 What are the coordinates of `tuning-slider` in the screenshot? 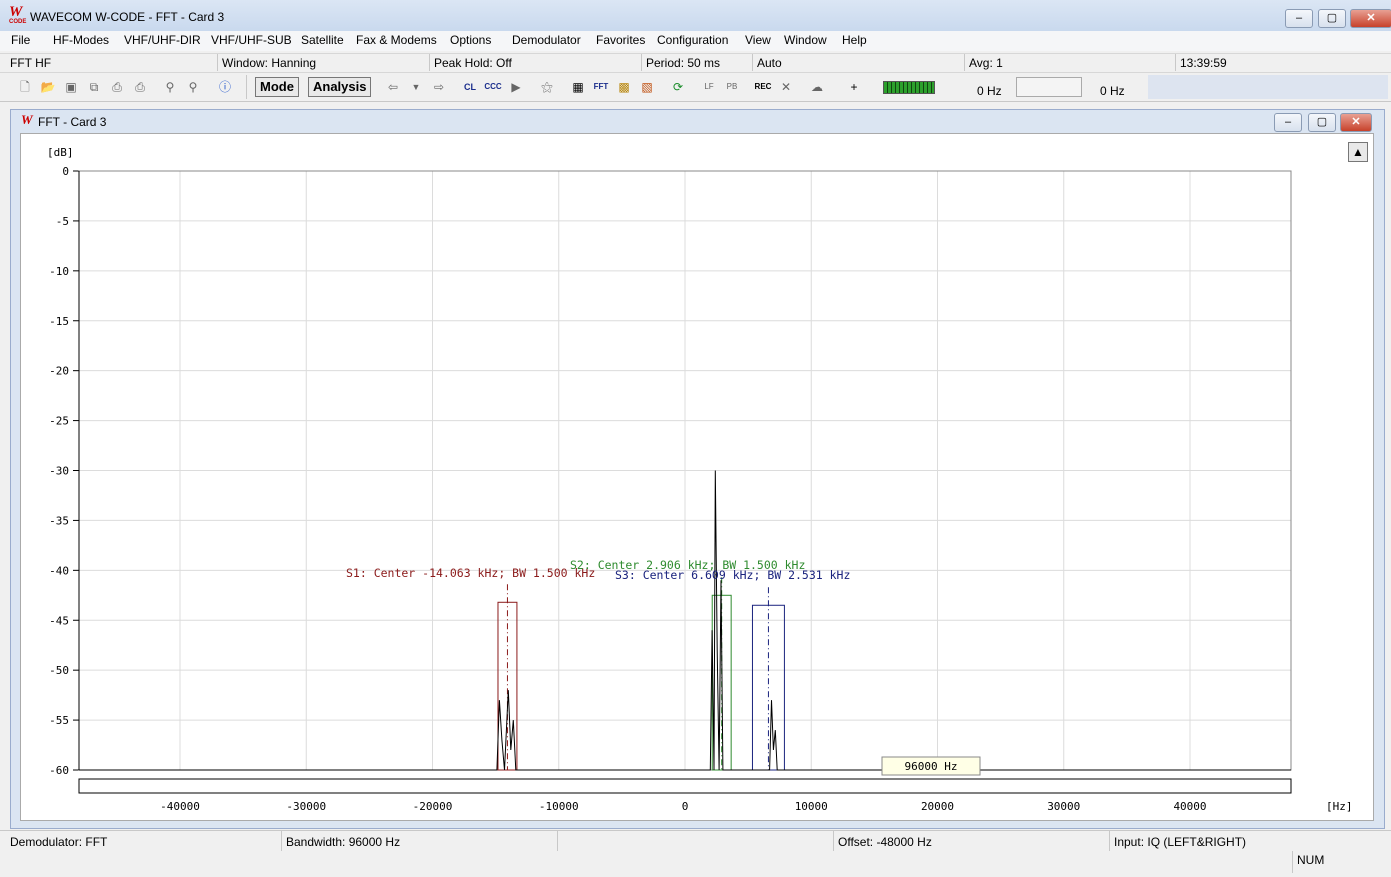 It's located at (1049, 87).